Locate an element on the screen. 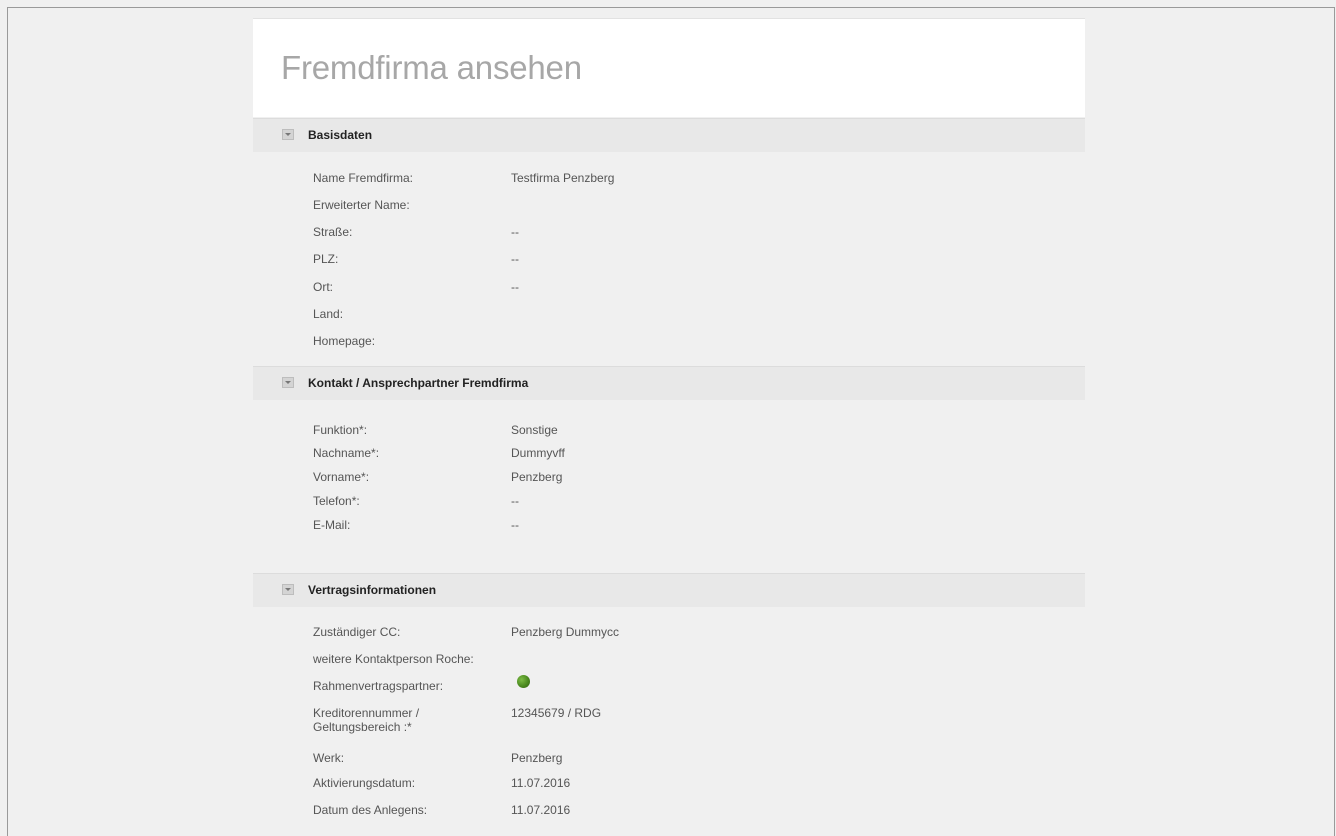 The image size is (1336, 836). status-dot-icon is located at coordinates (523, 681).